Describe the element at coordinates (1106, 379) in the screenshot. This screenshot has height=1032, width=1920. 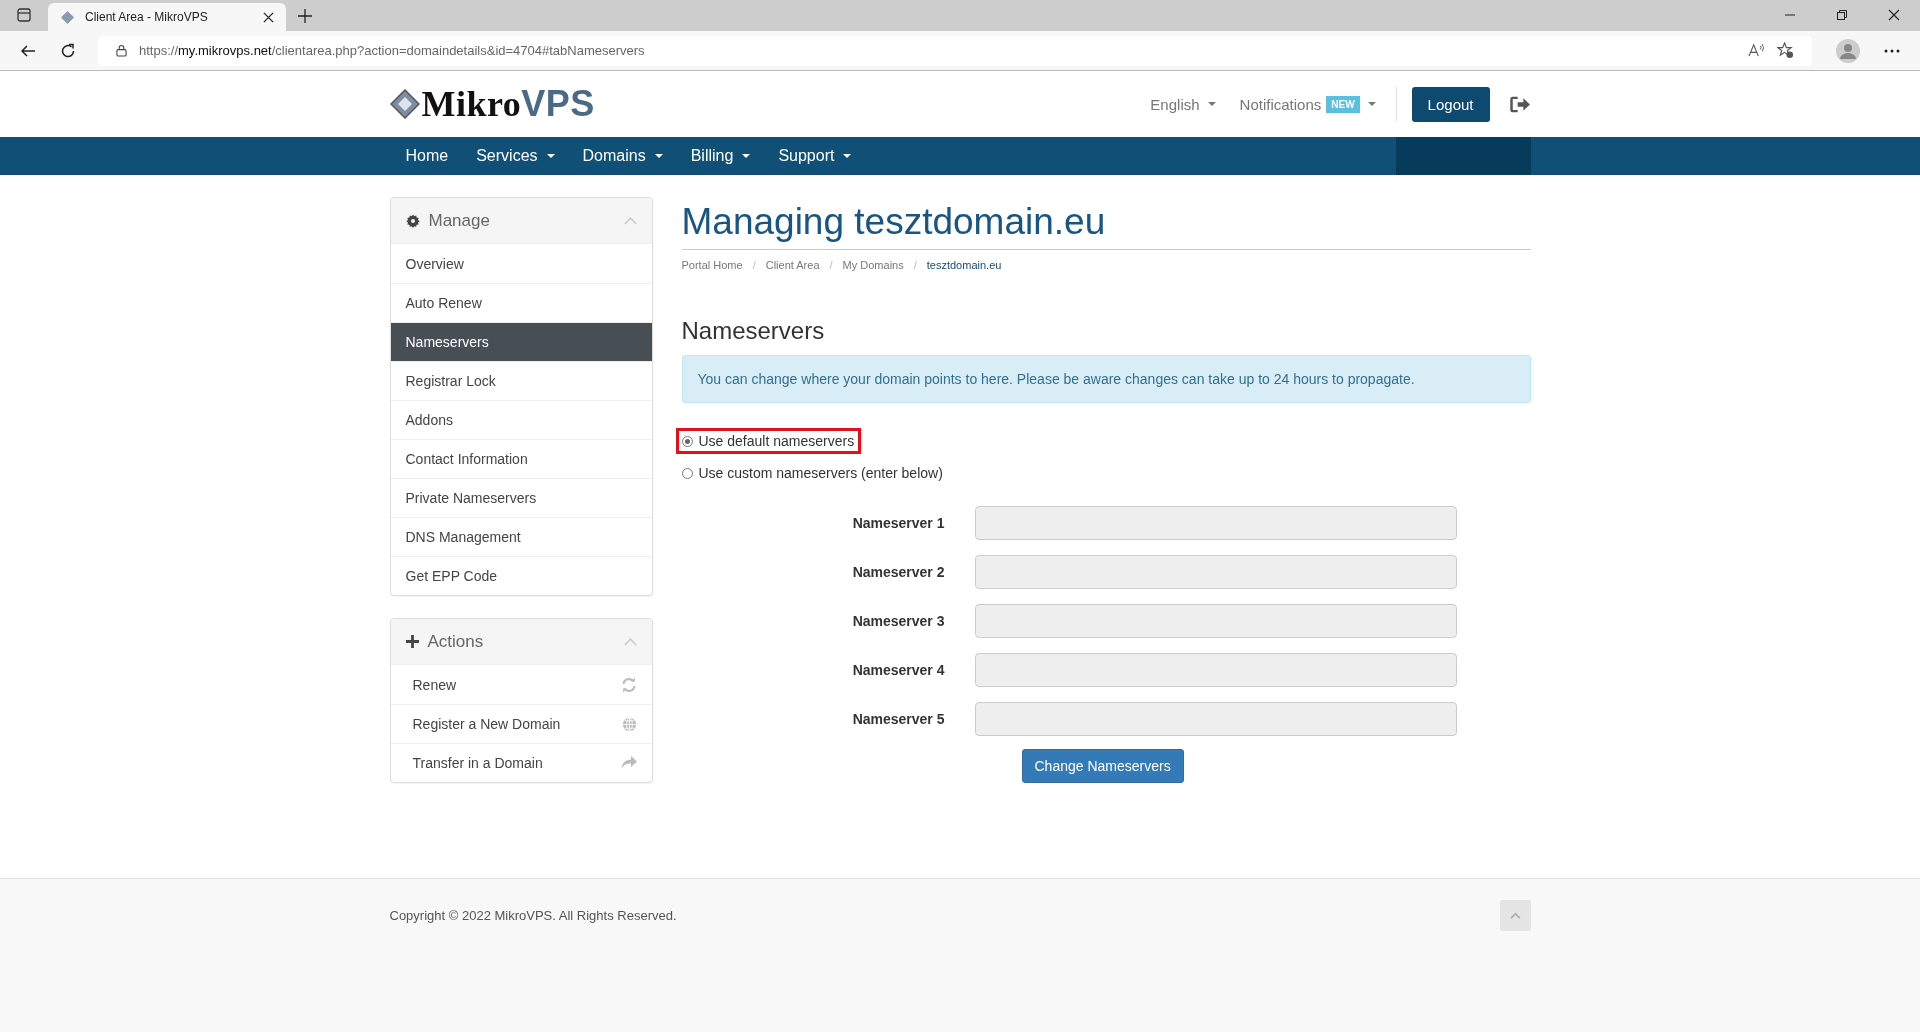
I see `info-alert: You can change where your domain points to here. Please be aware changes can take up to 24 hours to propagate.` at that location.